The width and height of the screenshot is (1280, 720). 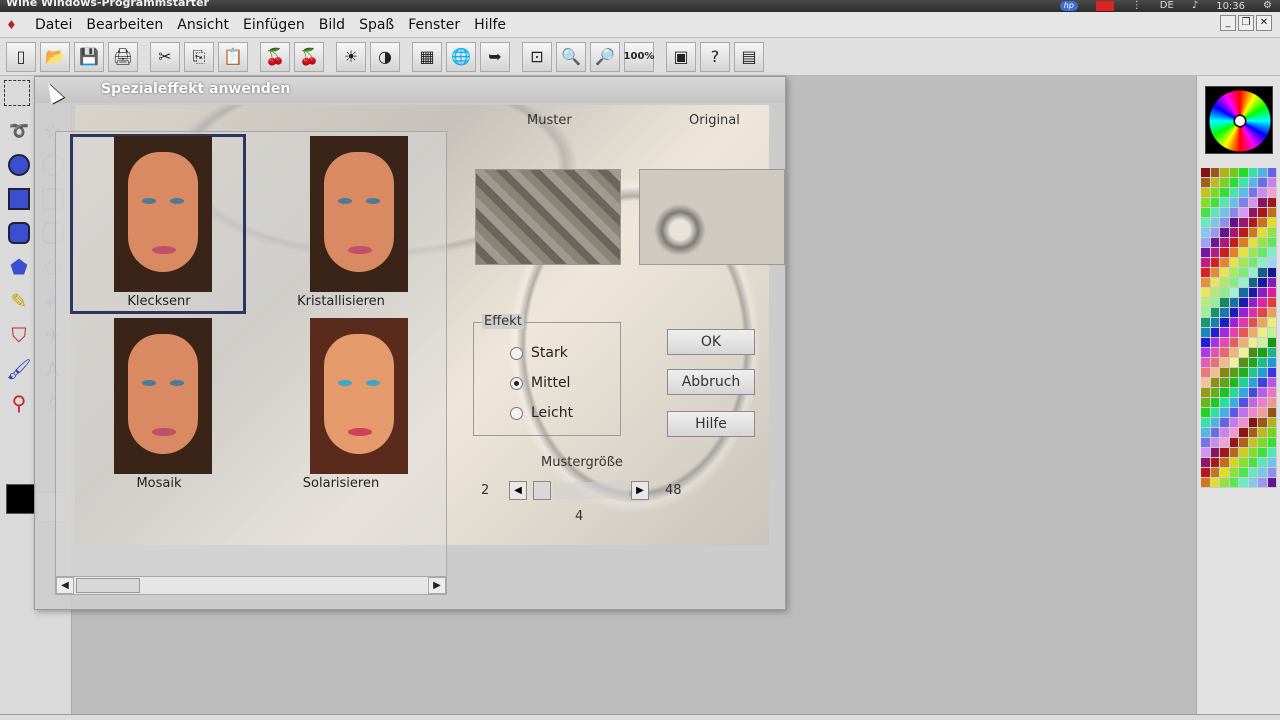 What do you see at coordinates (749, 56) in the screenshot?
I see `thumbnail-view-icon: ▤` at bounding box center [749, 56].